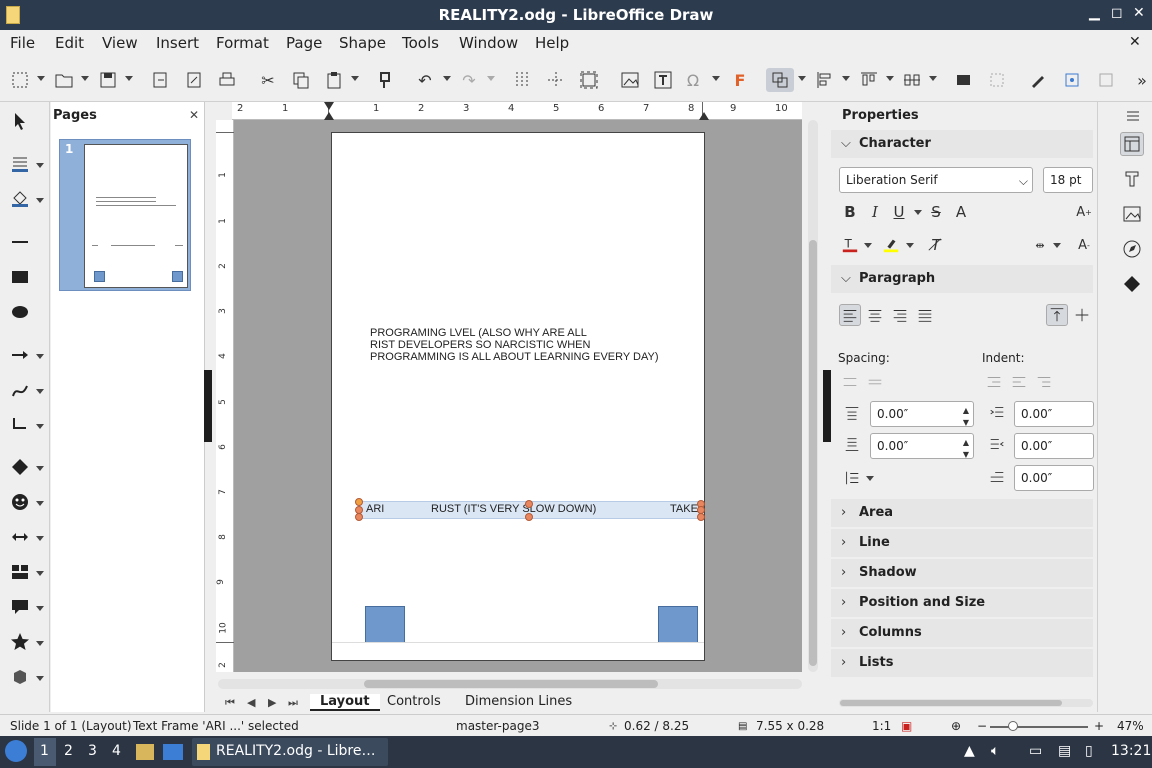  I want to click on indent-after-field: 0.00″, so click(1054, 446).